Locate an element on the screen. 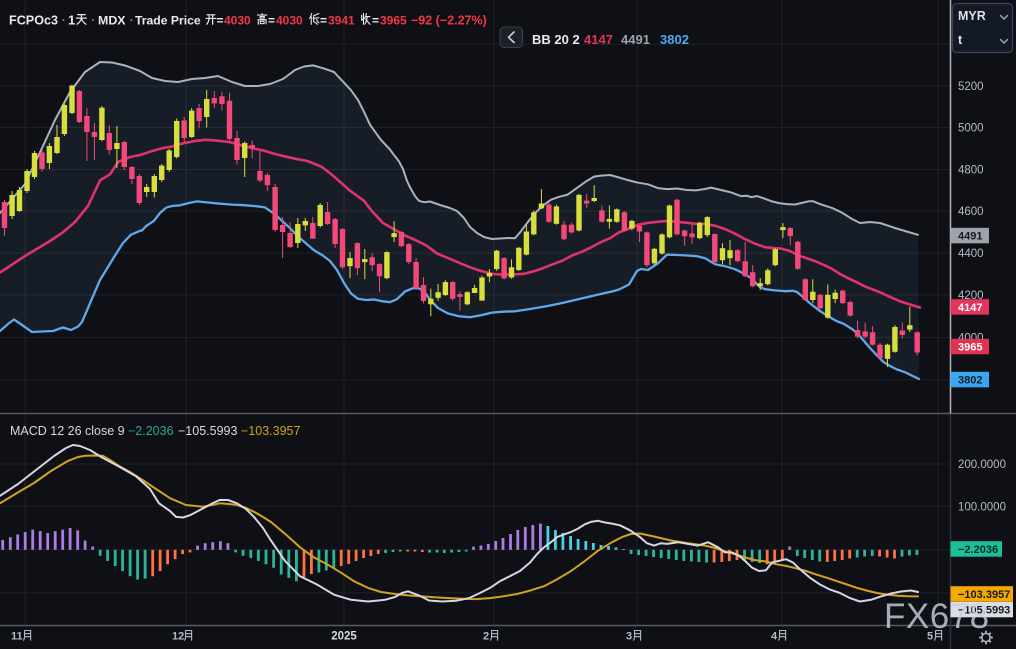  svg-text: 1 is located at coordinates (71, 20).